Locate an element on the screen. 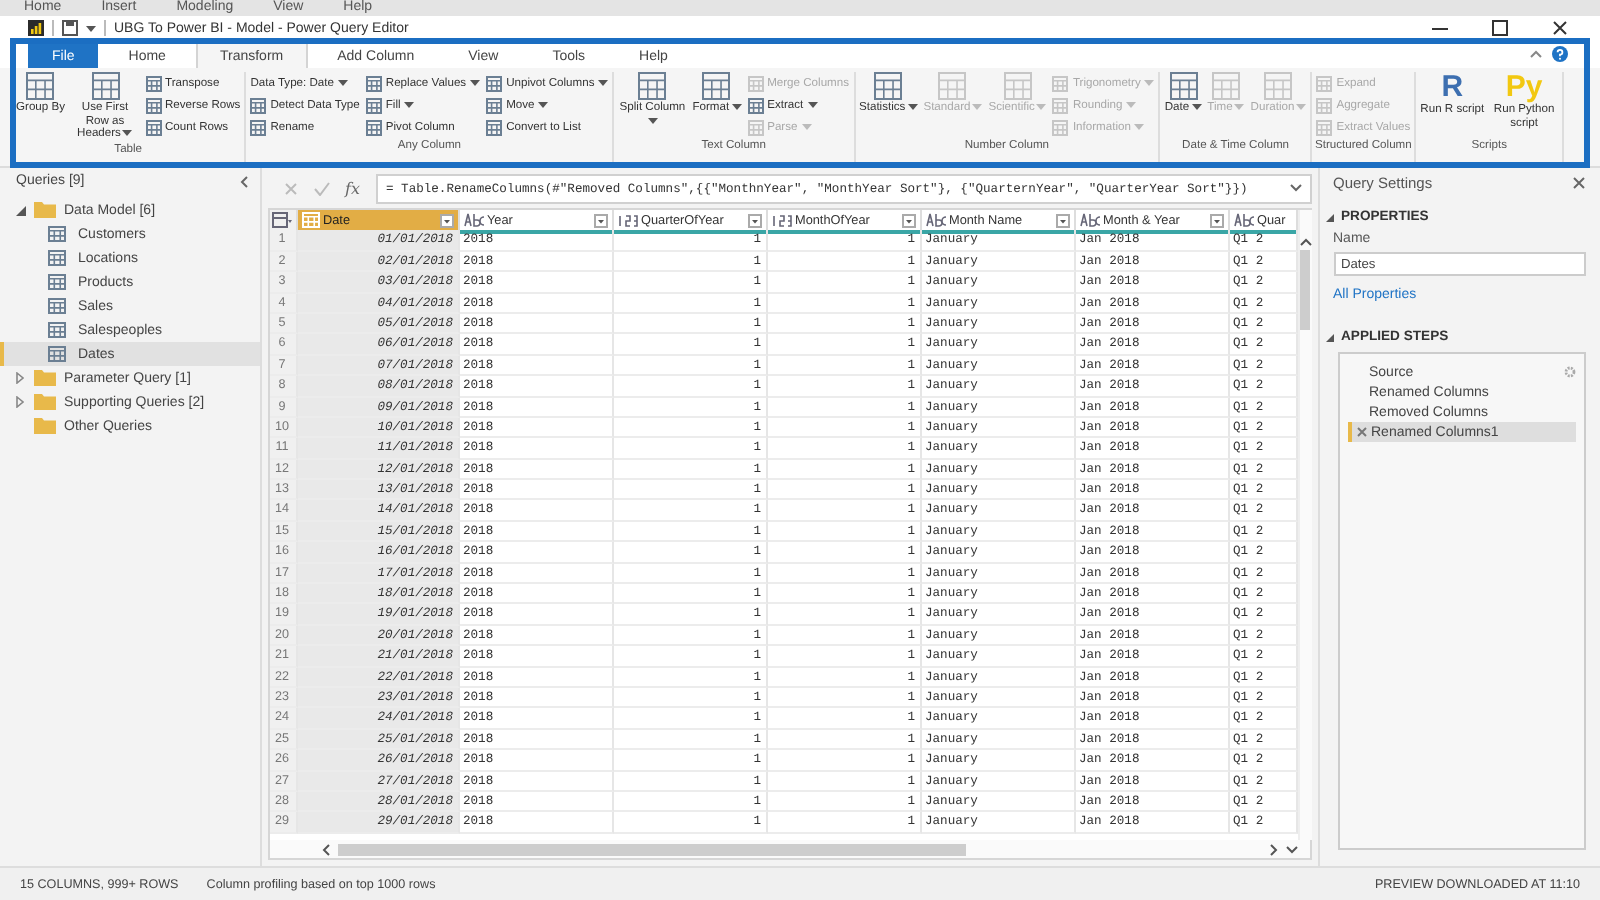  power-bi-logo-icon is located at coordinates (36, 28).